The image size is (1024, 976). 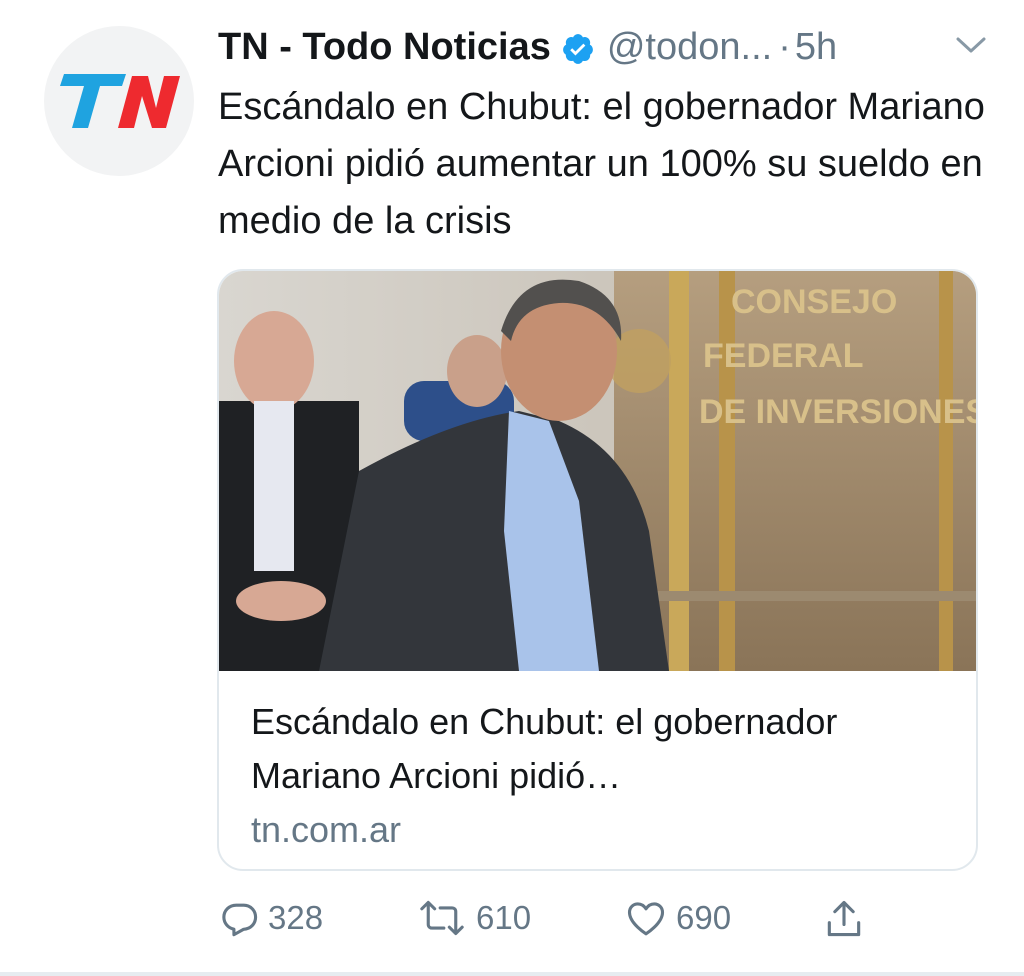 What do you see at coordinates (646, 919) in the screenshot?
I see `like-icon` at bounding box center [646, 919].